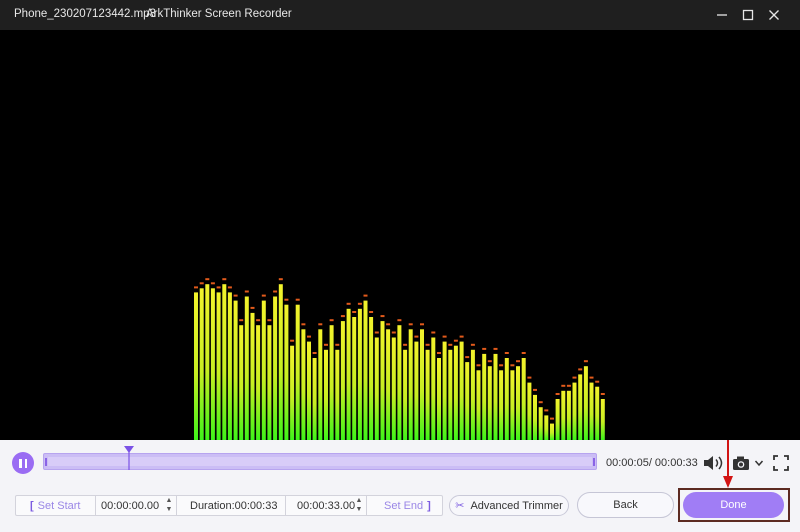 The width and height of the screenshot is (800, 532). Describe the element at coordinates (759, 463) in the screenshot. I see `chevron-down-icon` at that location.